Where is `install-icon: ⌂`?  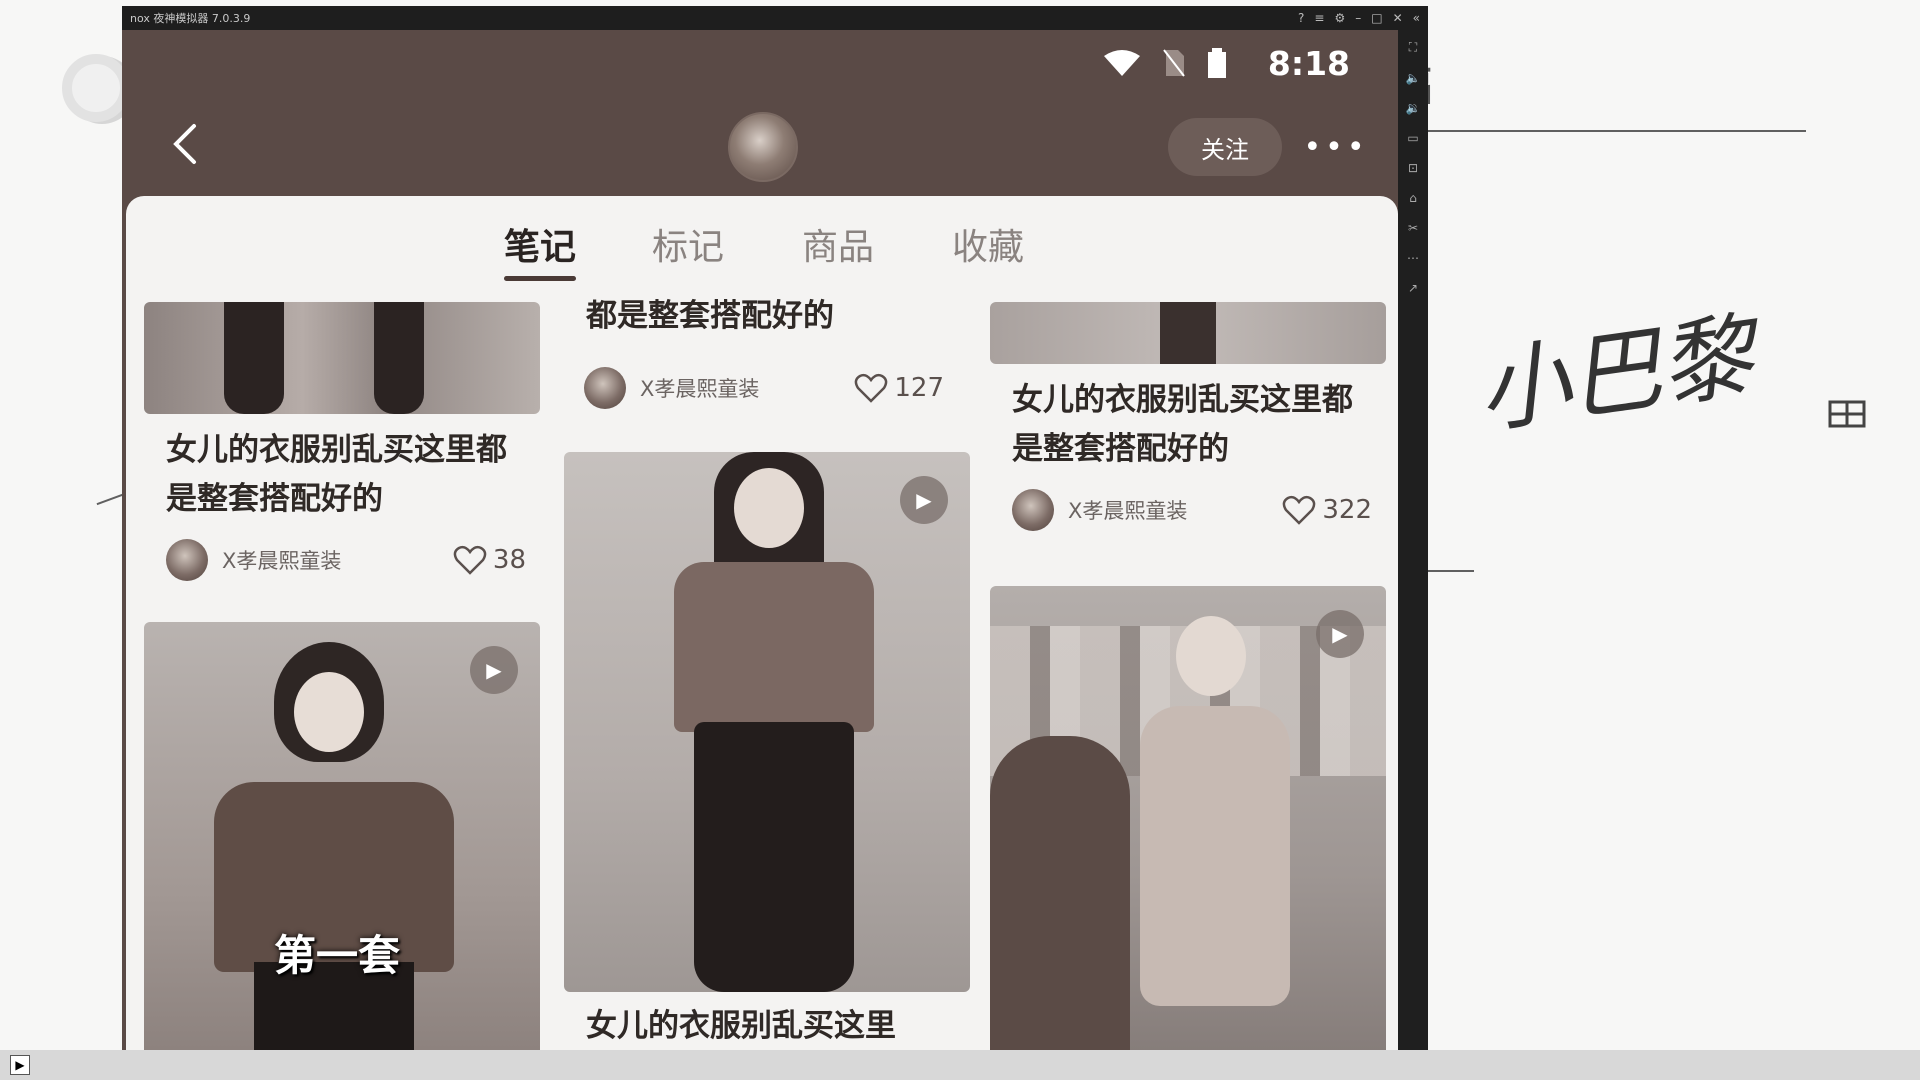
install-icon: ⌂ is located at coordinates (1413, 198).